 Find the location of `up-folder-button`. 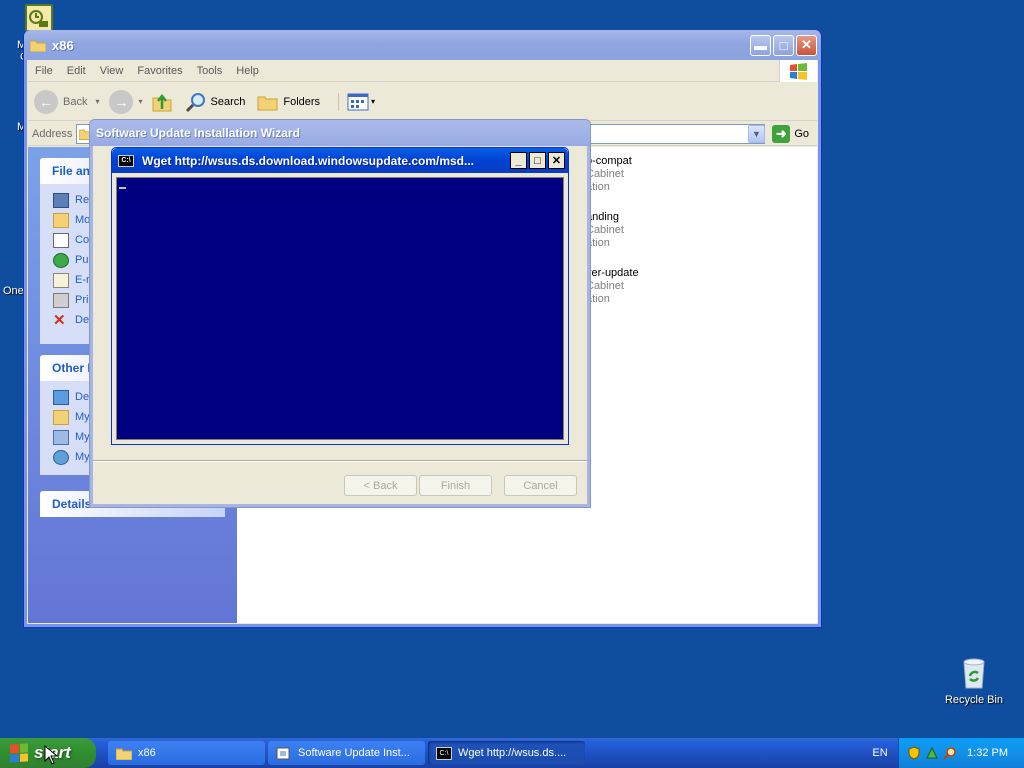

up-folder-button is located at coordinates (162, 102).